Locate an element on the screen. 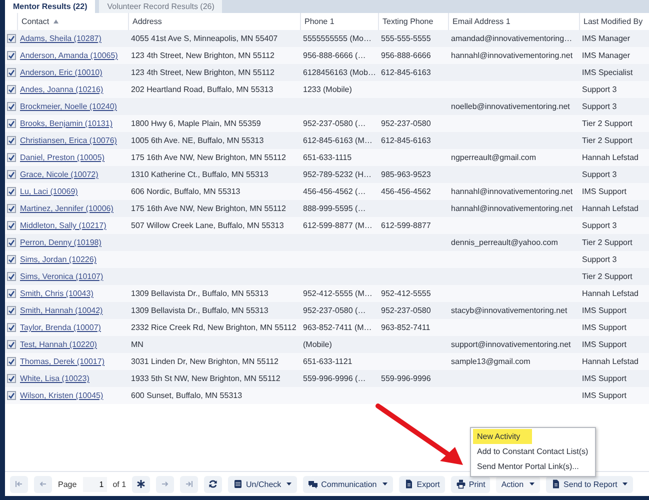 This screenshot has width=649, height=500. contact-link: Middleton, Sally (10217) is located at coordinates (63, 225).